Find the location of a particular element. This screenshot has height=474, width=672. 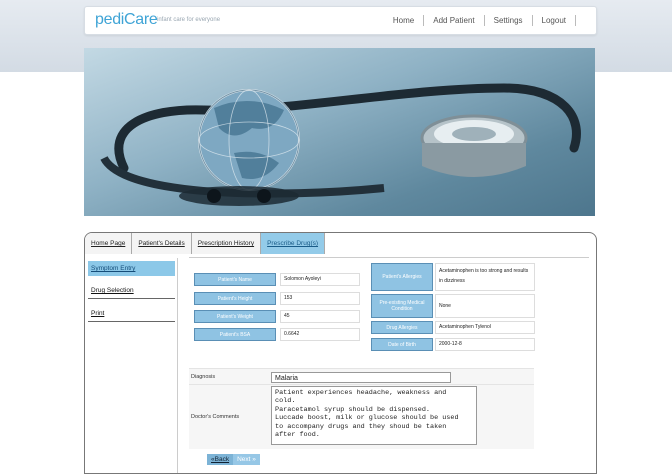

sidebar-item-symptom-entry: Symptom Entry is located at coordinates (131, 268).